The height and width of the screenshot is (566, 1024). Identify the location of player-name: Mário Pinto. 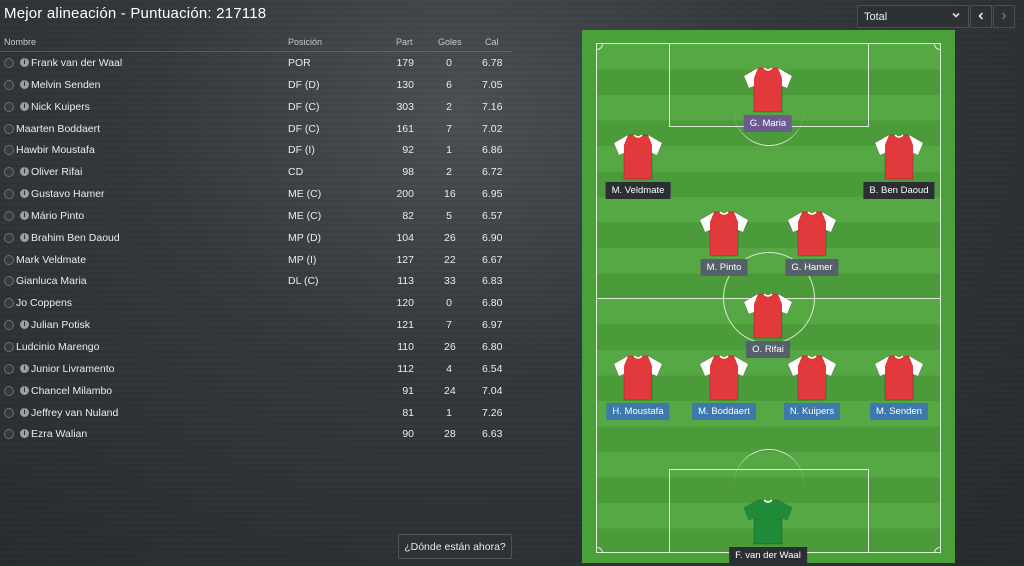
(57, 216).